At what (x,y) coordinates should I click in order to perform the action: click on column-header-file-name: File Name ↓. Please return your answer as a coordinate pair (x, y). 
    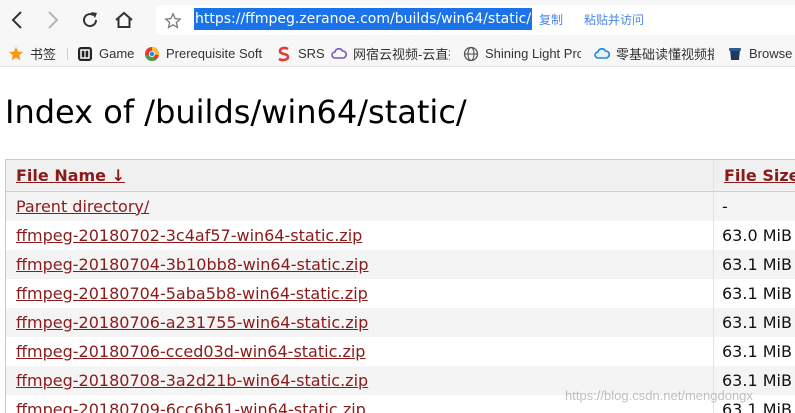
    Looking at the image, I should click on (360, 176).